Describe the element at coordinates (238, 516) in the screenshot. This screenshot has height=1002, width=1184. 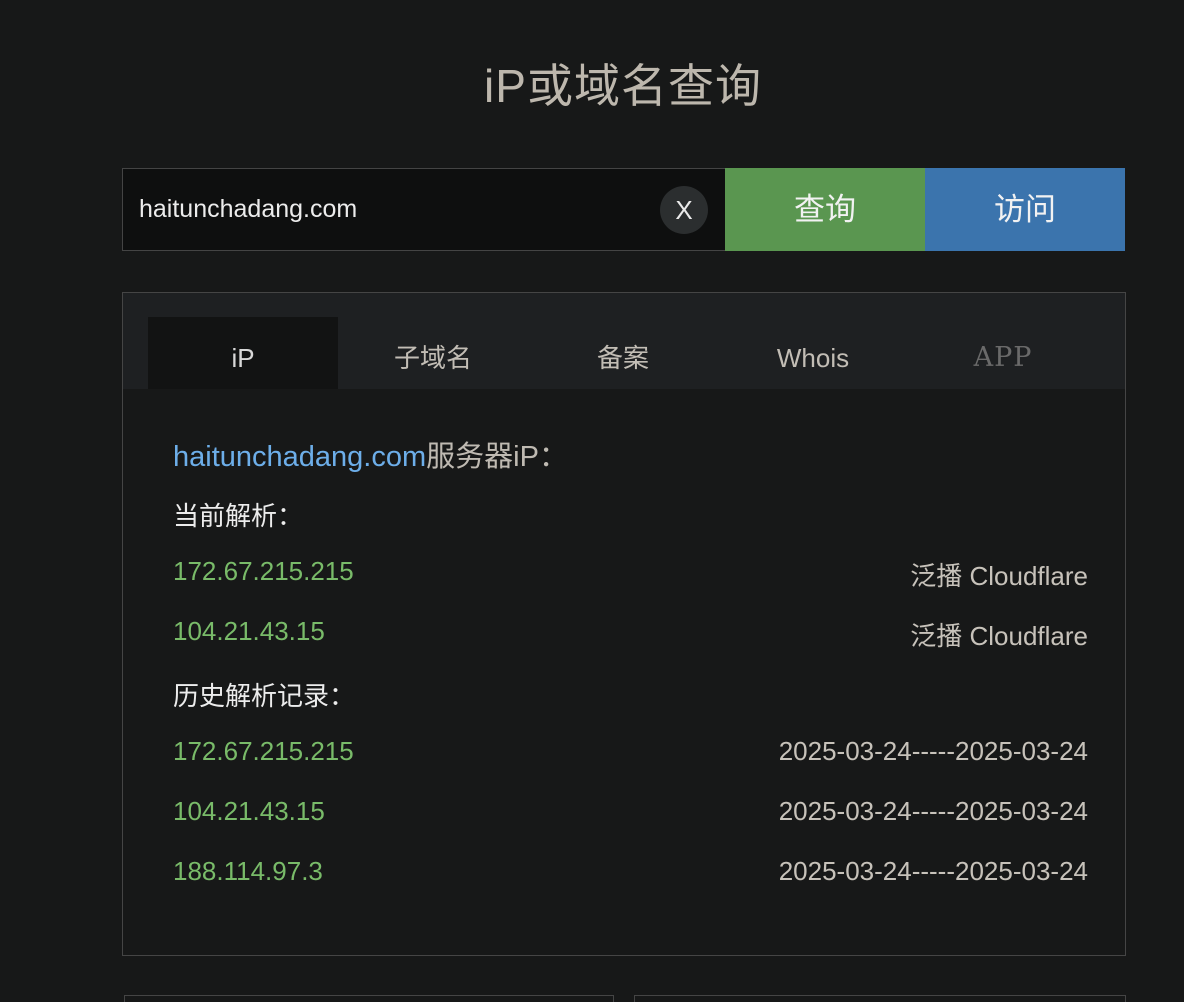
I see `current-resolution-label: 当前解析：` at that location.